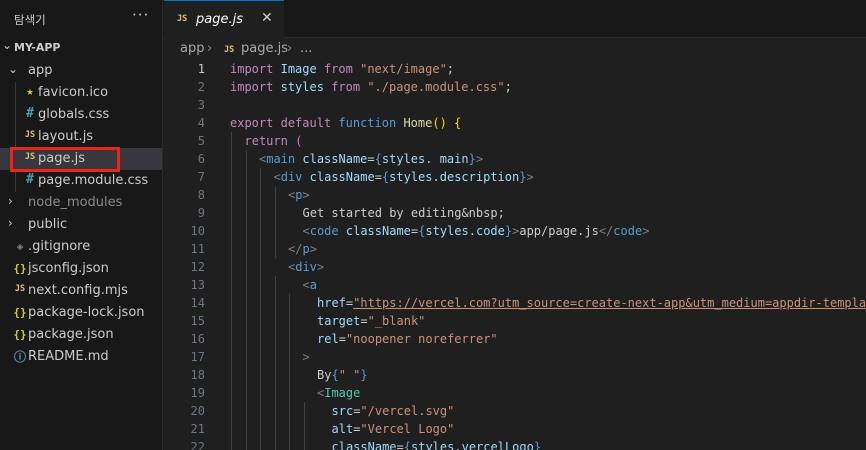 The height and width of the screenshot is (450, 866). What do you see at coordinates (407, 429) in the screenshot?
I see `code-token: "Vercel Logo"` at bounding box center [407, 429].